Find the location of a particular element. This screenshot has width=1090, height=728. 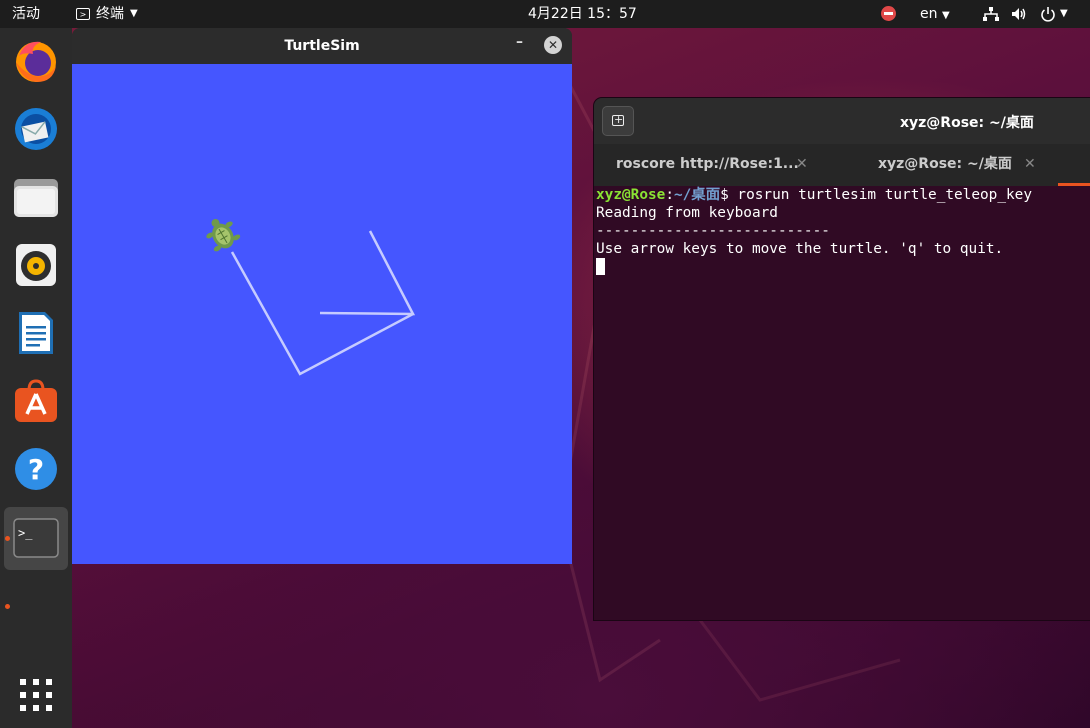

output-line: Reading from keyboard is located at coordinates (687, 213).